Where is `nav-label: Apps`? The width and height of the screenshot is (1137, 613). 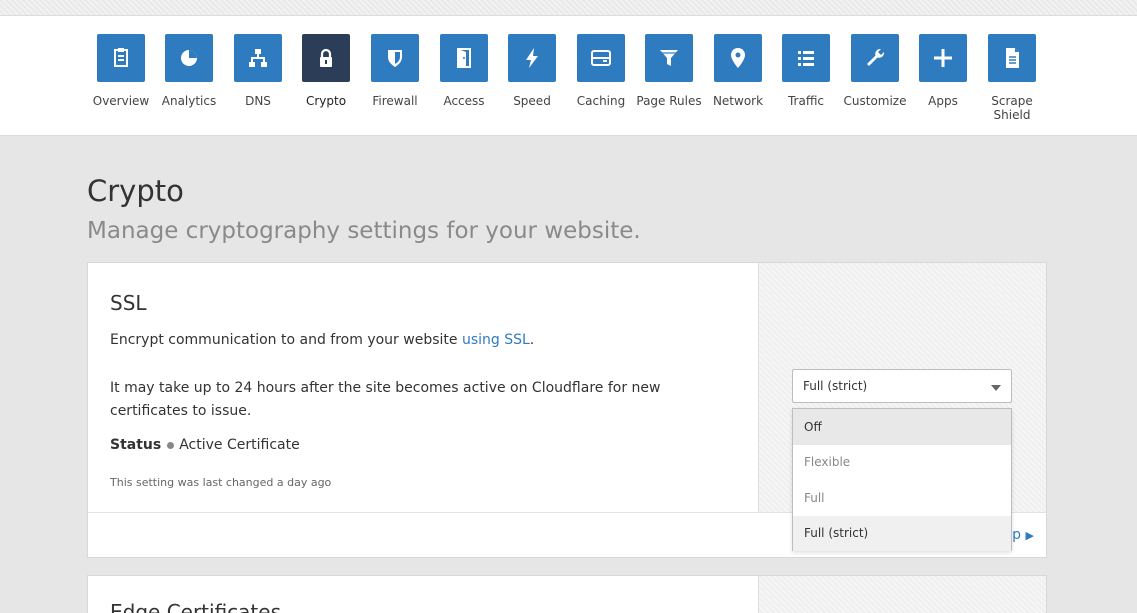 nav-label: Apps is located at coordinates (943, 101).